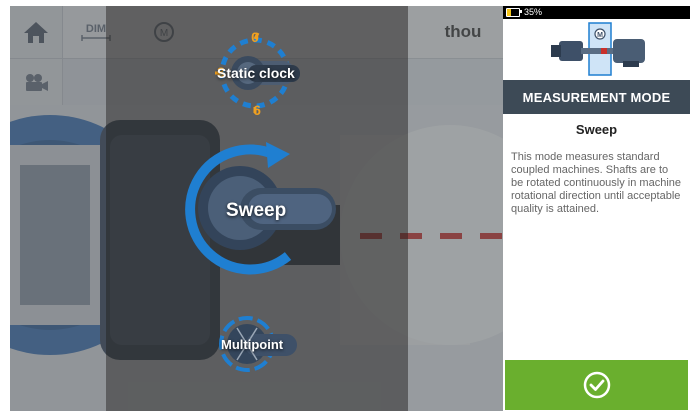  I want to click on battery-percentage: 35%, so click(533, 12).